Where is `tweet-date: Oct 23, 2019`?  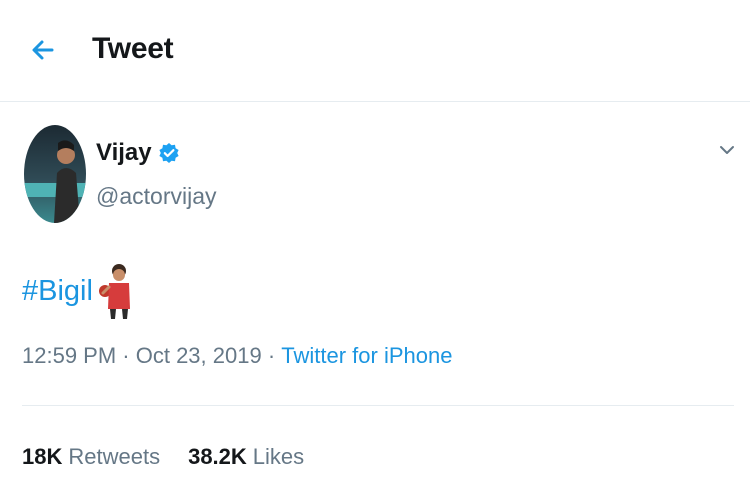
tweet-date: Oct 23, 2019 is located at coordinates (199, 356).